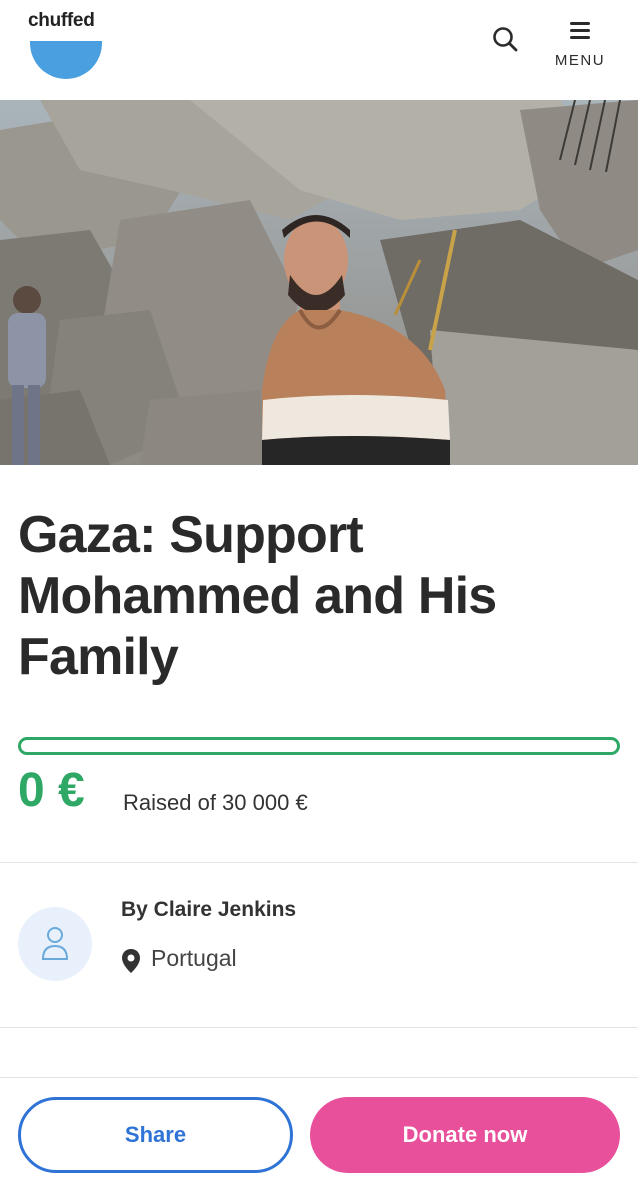 Image resolution: width=638 pixels, height=1199 pixels. I want to click on user-icon, so click(55, 943).